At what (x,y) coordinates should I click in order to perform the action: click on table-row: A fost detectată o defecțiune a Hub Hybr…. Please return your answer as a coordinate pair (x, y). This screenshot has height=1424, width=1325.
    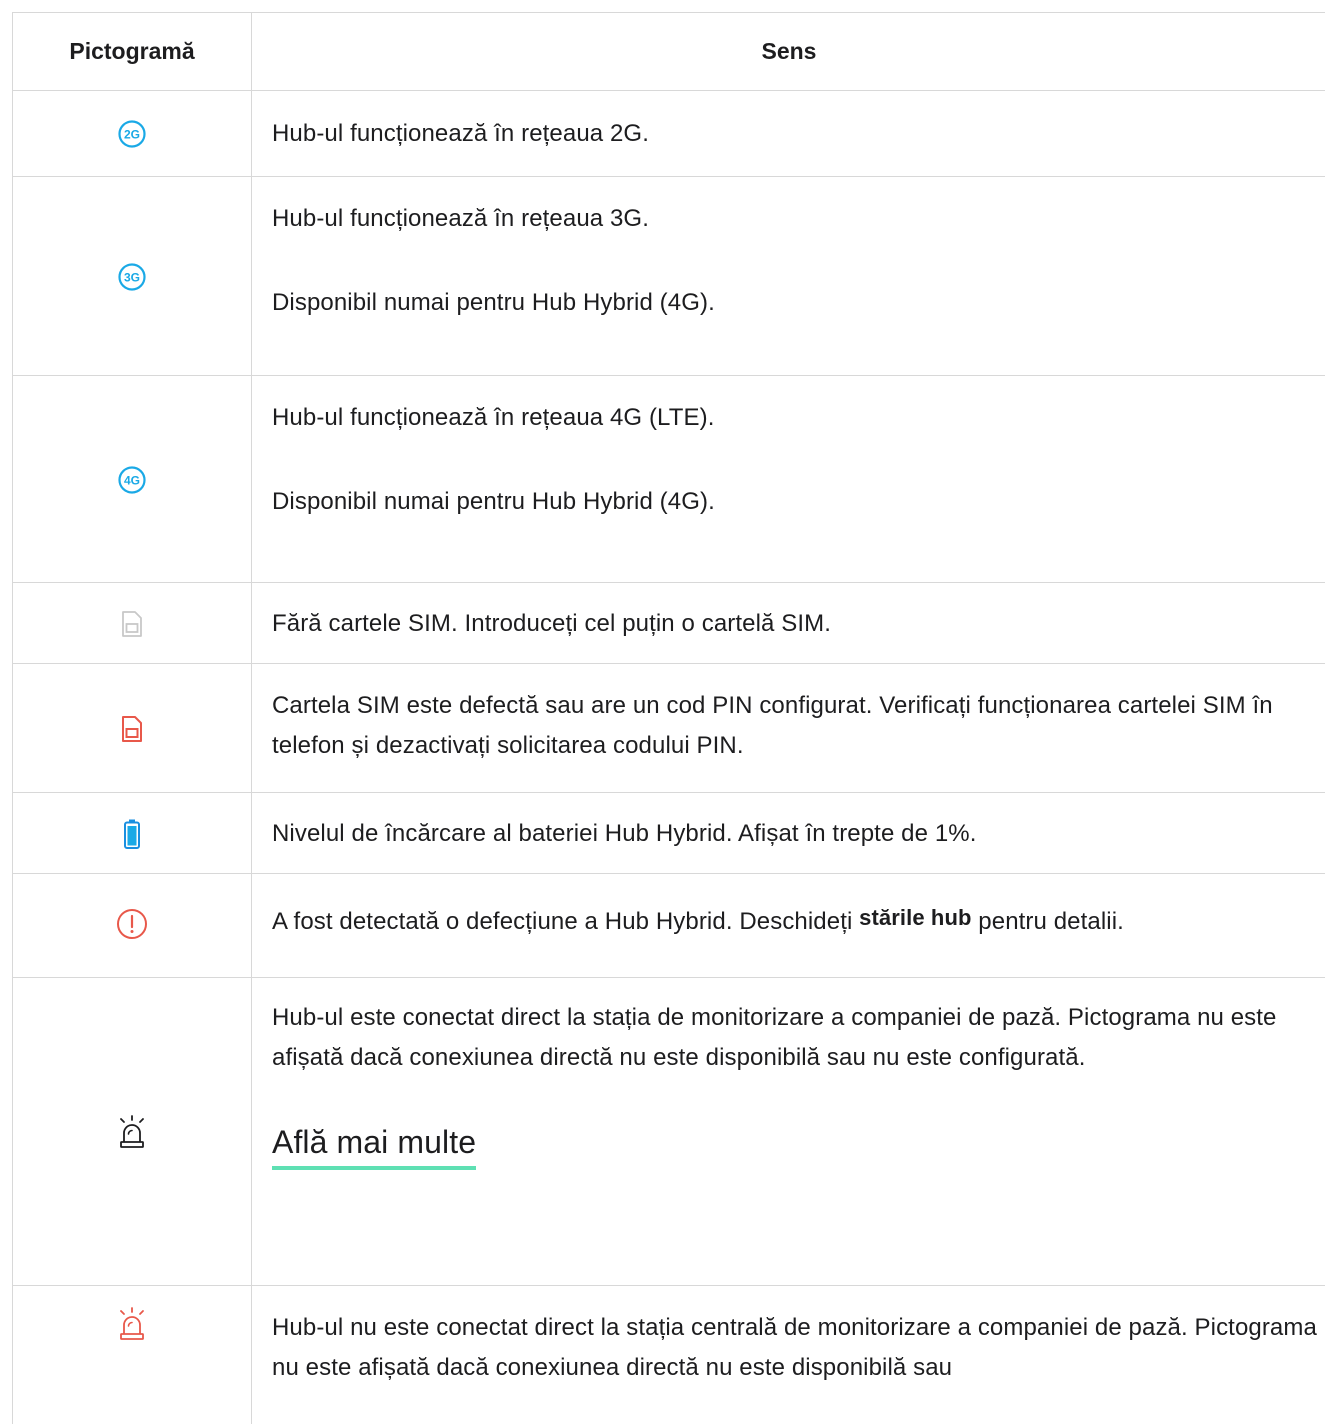
    Looking at the image, I should click on (669, 926).